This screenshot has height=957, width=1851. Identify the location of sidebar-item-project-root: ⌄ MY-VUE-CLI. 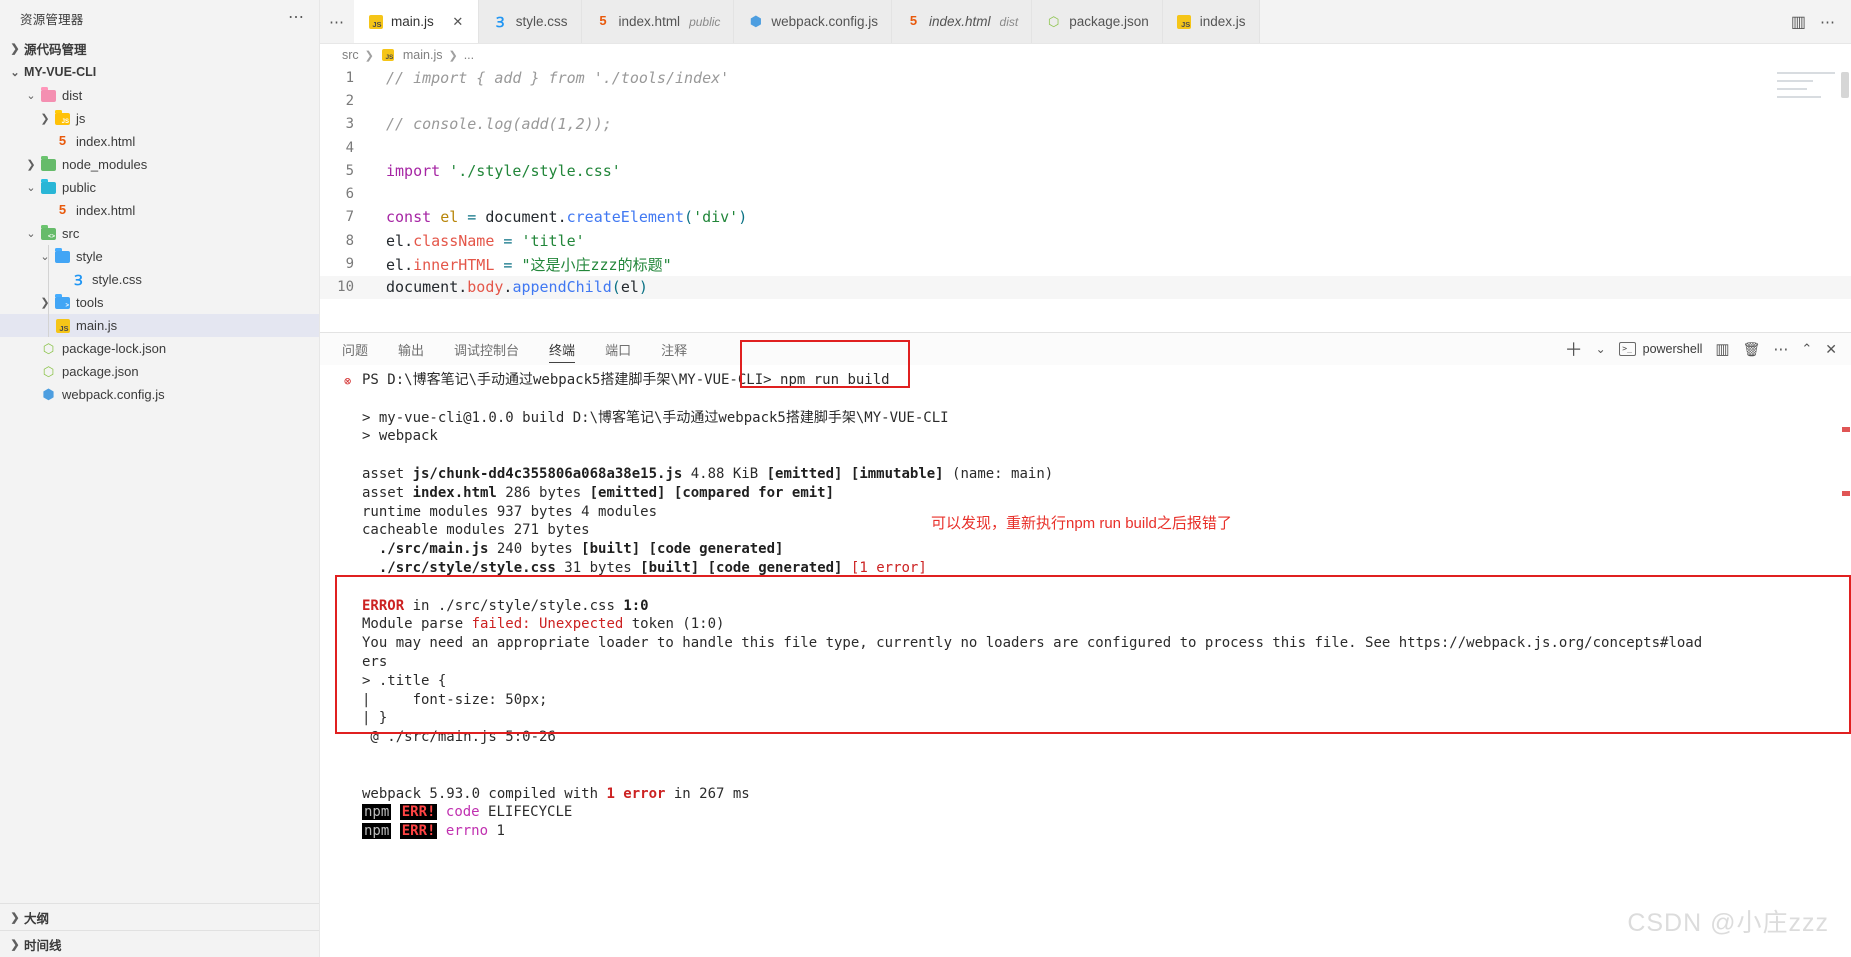
(159, 72).